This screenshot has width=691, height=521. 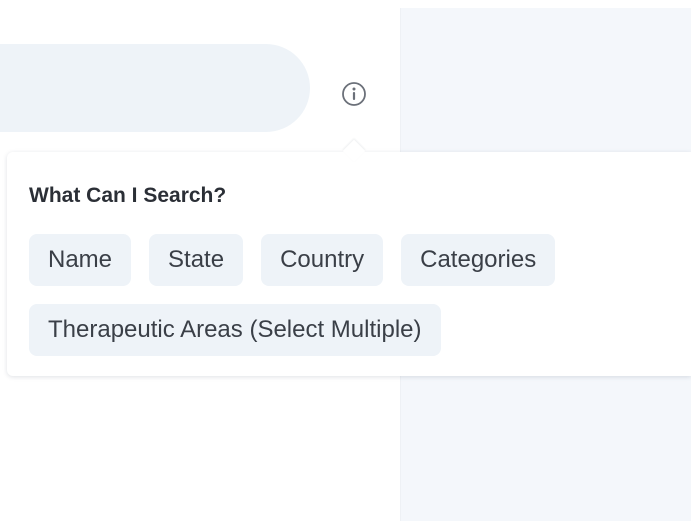 What do you see at coordinates (322, 260) in the screenshot?
I see `chip-country: Country` at bounding box center [322, 260].